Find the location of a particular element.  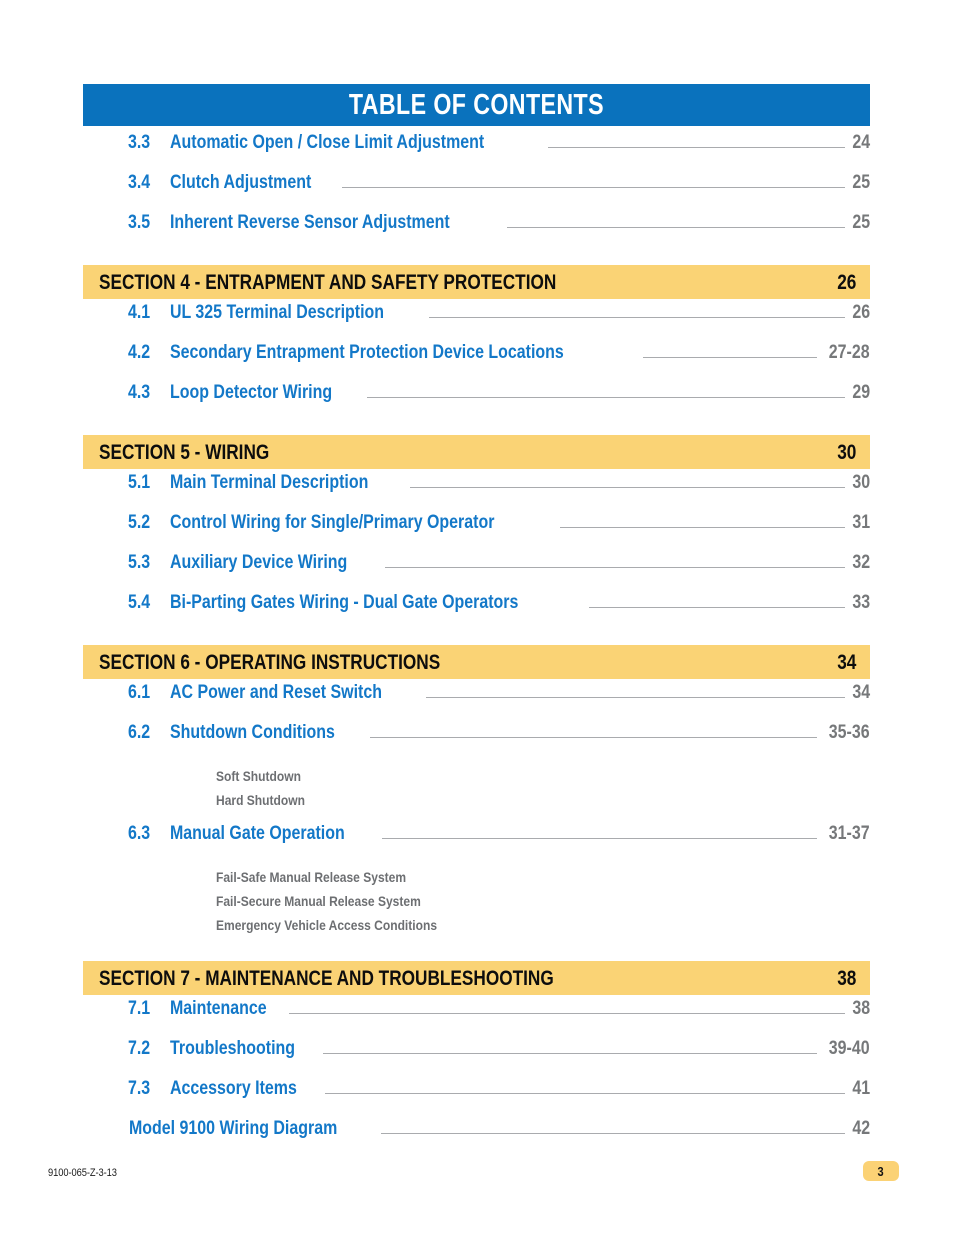

toc-entry-title: Automatic Open / Close Limit Adjustment is located at coordinates (327, 142).